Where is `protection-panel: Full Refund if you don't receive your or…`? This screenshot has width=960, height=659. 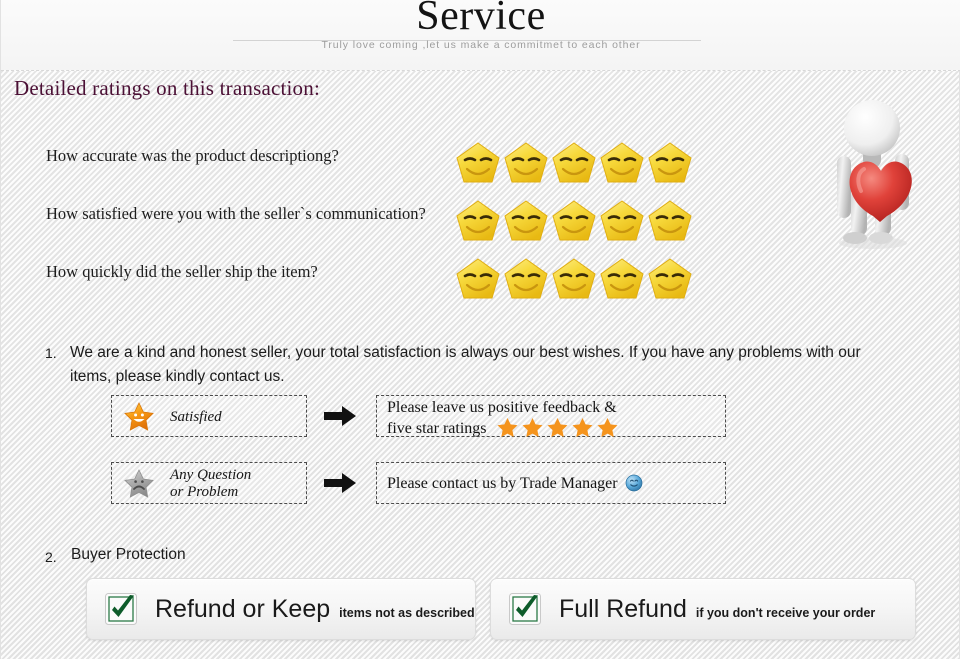
protection-panel: Full Refund if you don't receive your or… is located at coordinates (703, 609).